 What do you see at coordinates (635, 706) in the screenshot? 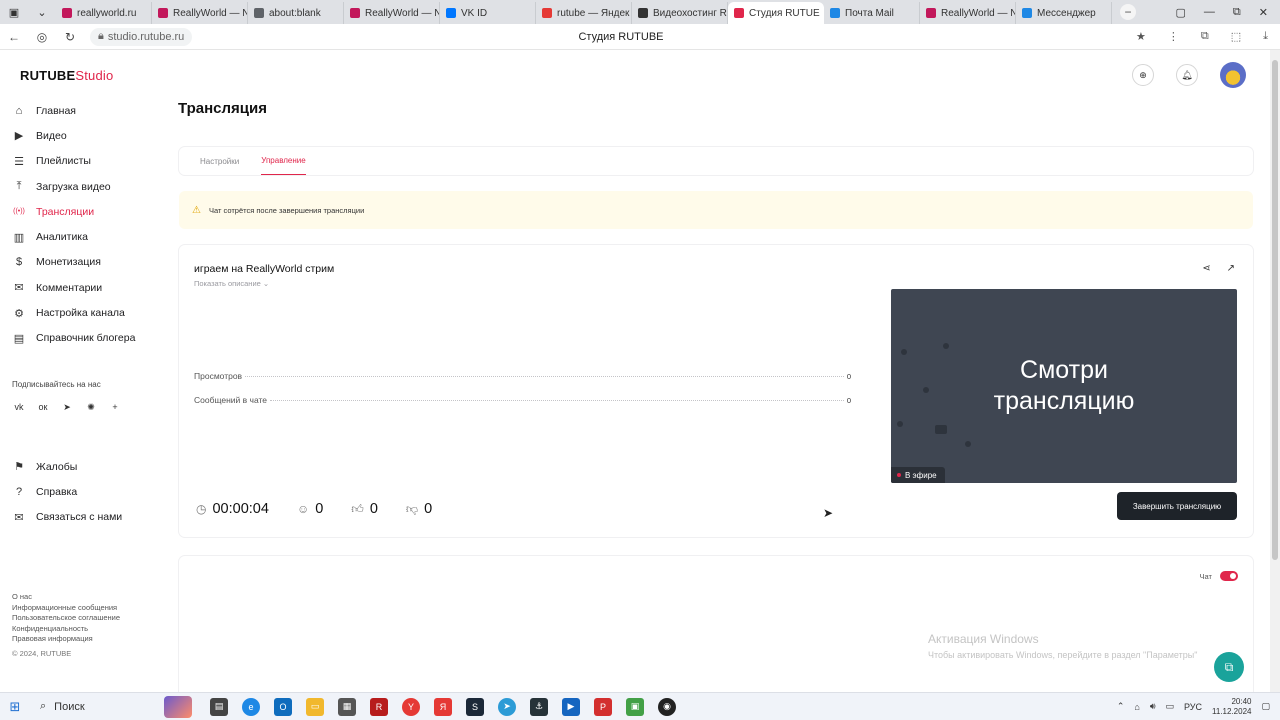
I see `minecraft-icon: ▣` at bounding box center [635, 706].